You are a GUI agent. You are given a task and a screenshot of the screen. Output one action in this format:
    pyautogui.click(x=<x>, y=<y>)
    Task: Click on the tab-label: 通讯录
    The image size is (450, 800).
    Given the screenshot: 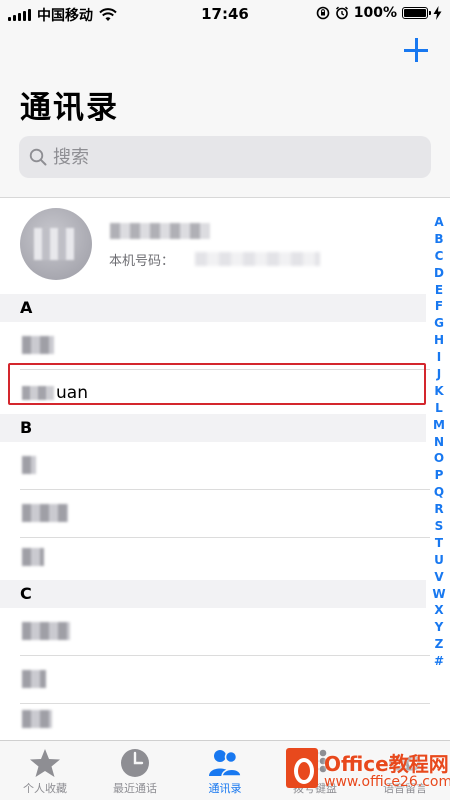 What is the action you would take?
    pyautogui.click(x=225, y=788)
    